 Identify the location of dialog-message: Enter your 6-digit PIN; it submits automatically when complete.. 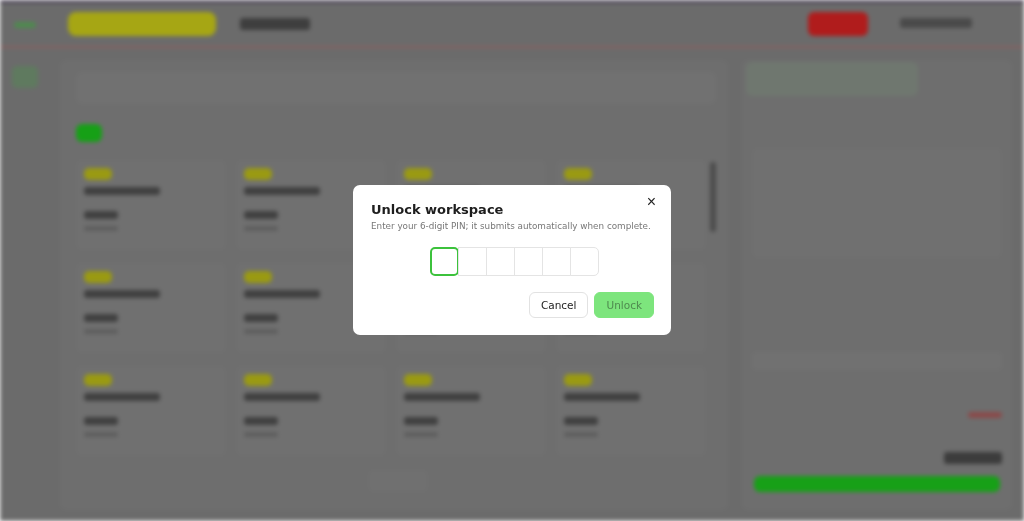
(511, 226).